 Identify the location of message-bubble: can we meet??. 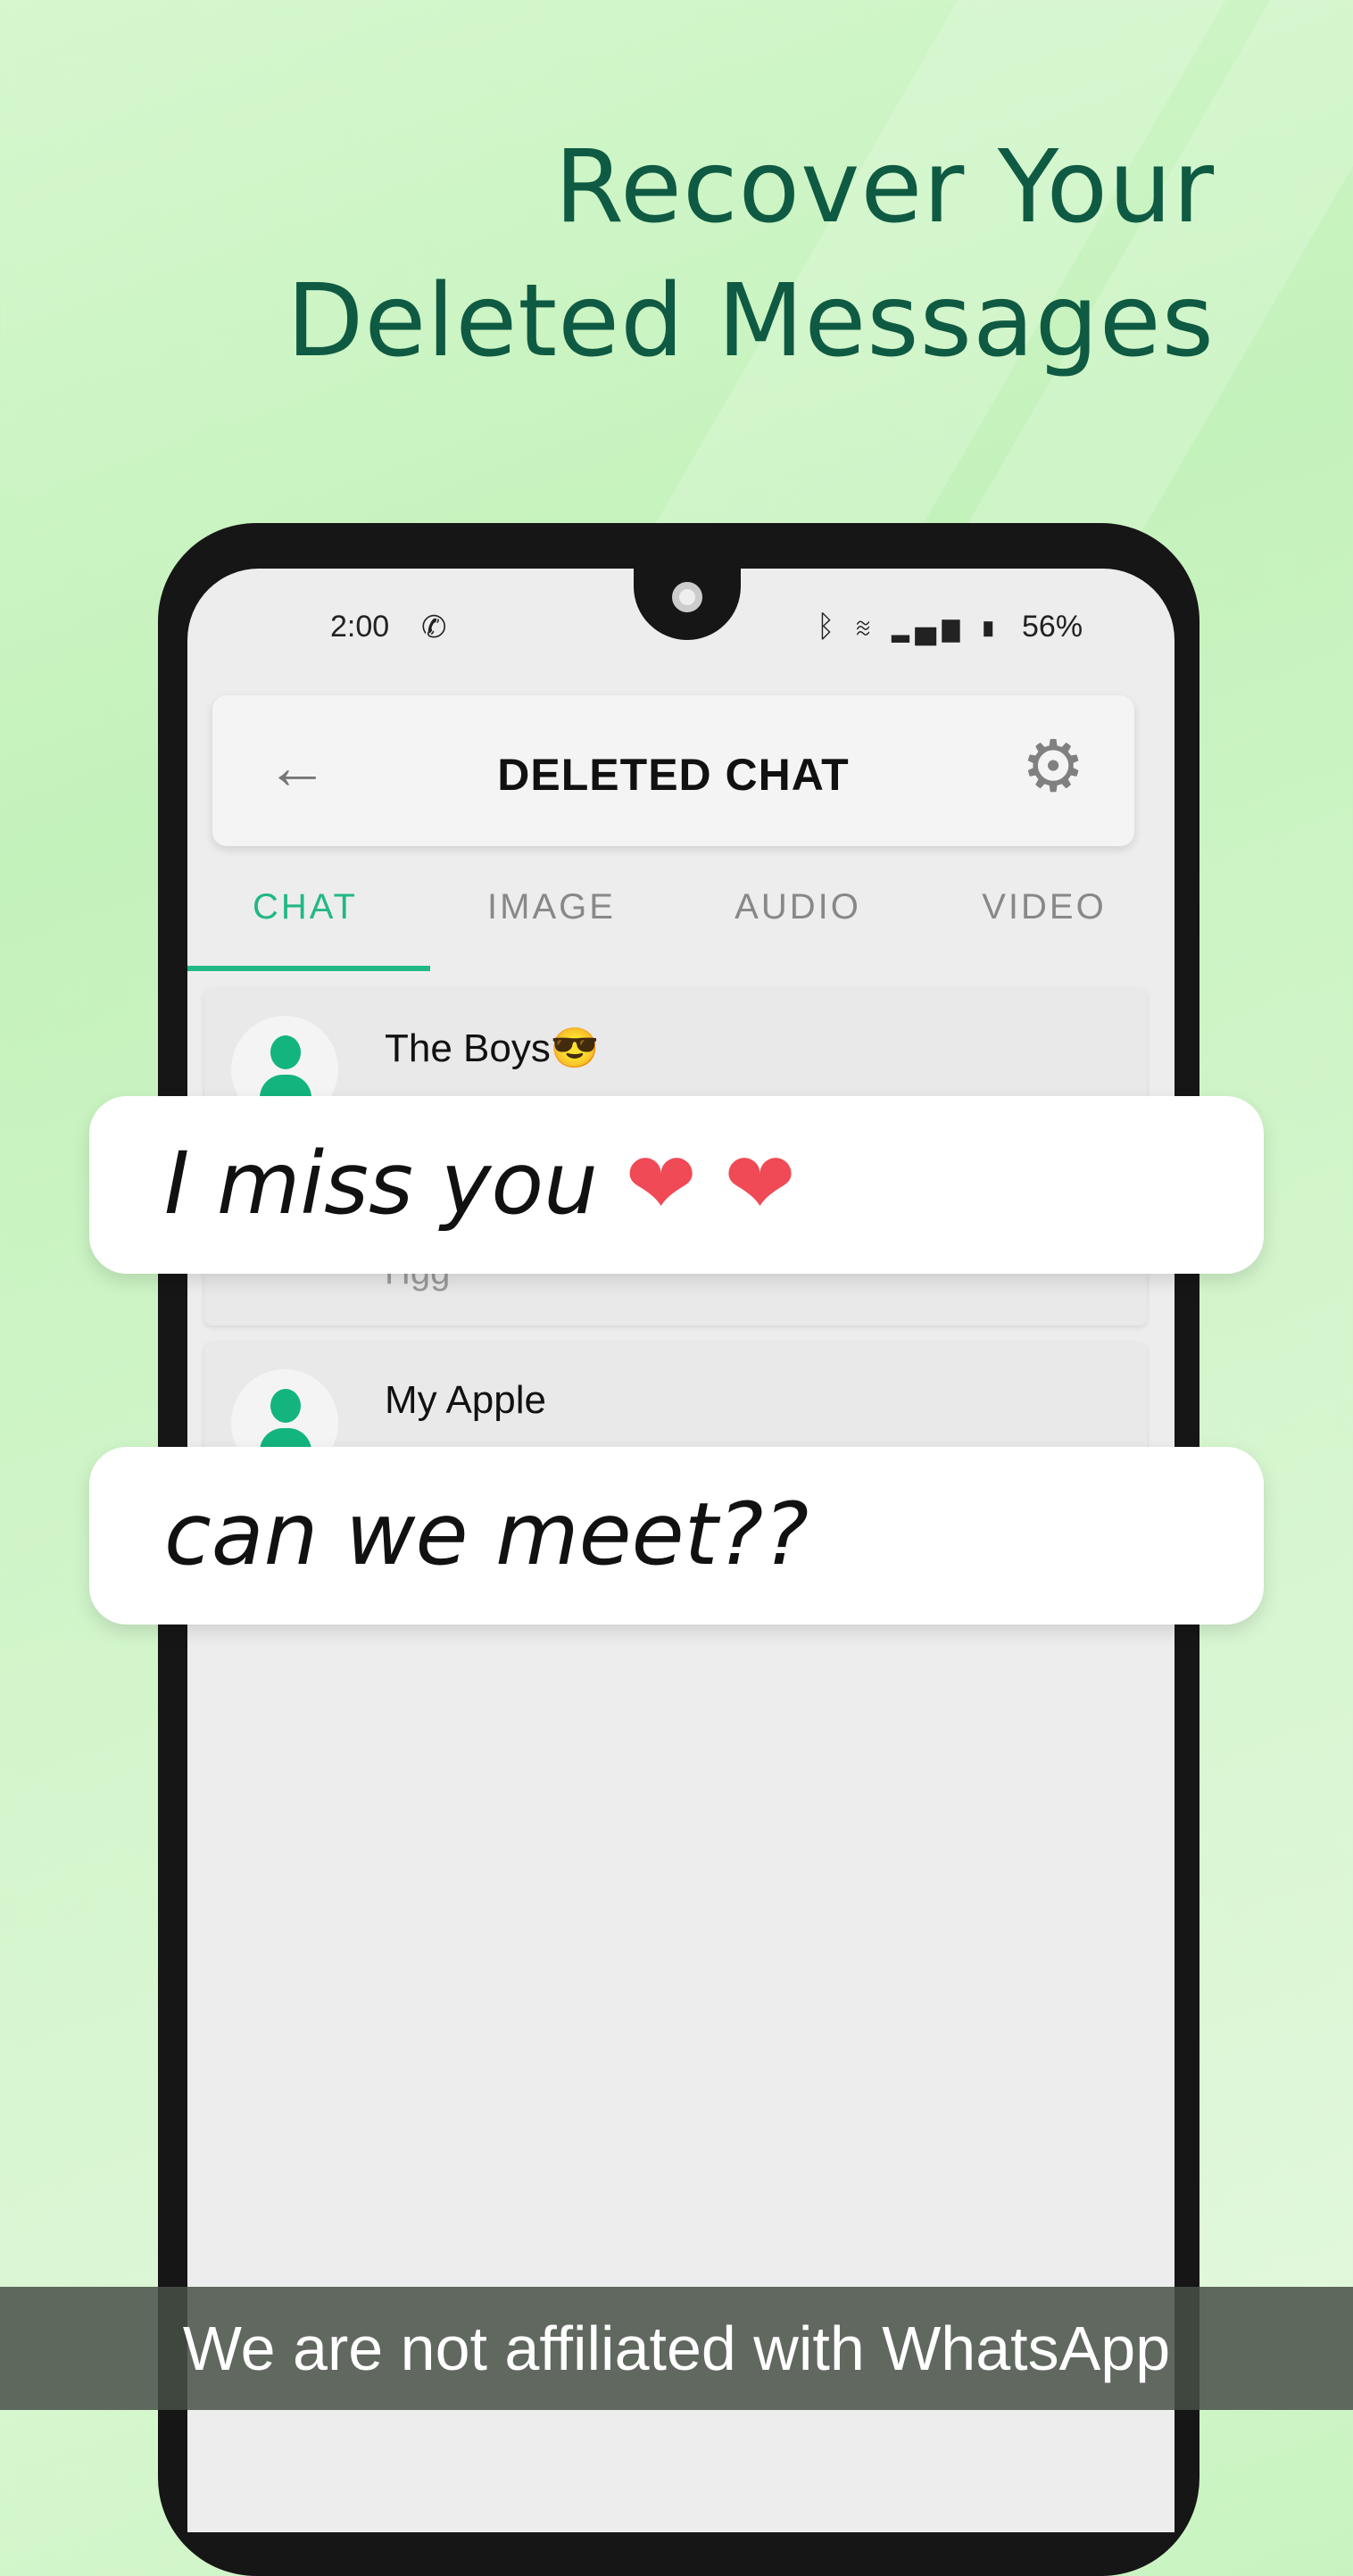
(676, 1536).